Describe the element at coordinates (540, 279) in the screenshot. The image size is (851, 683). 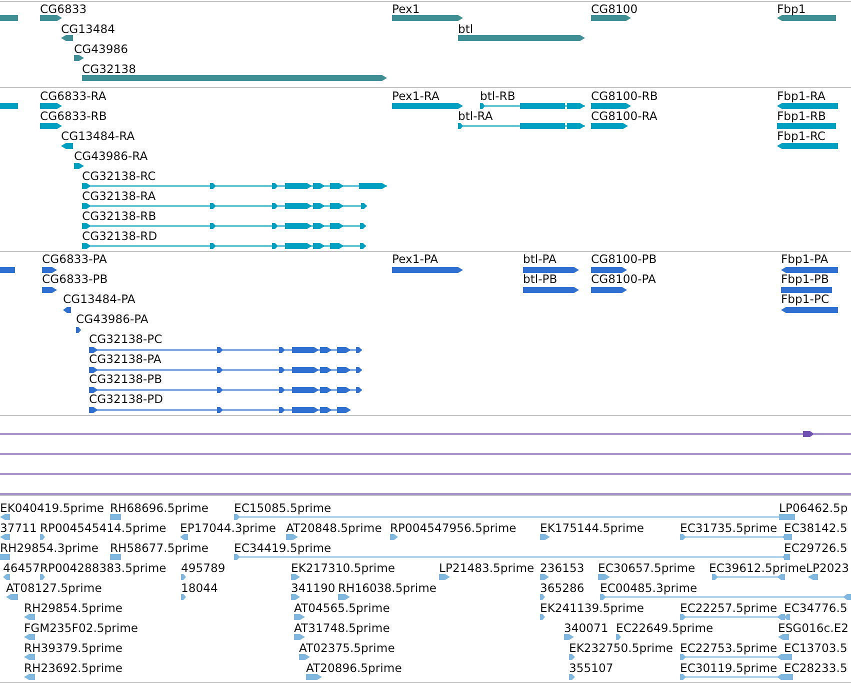
I see `feature-label: btl-PB` at that location.